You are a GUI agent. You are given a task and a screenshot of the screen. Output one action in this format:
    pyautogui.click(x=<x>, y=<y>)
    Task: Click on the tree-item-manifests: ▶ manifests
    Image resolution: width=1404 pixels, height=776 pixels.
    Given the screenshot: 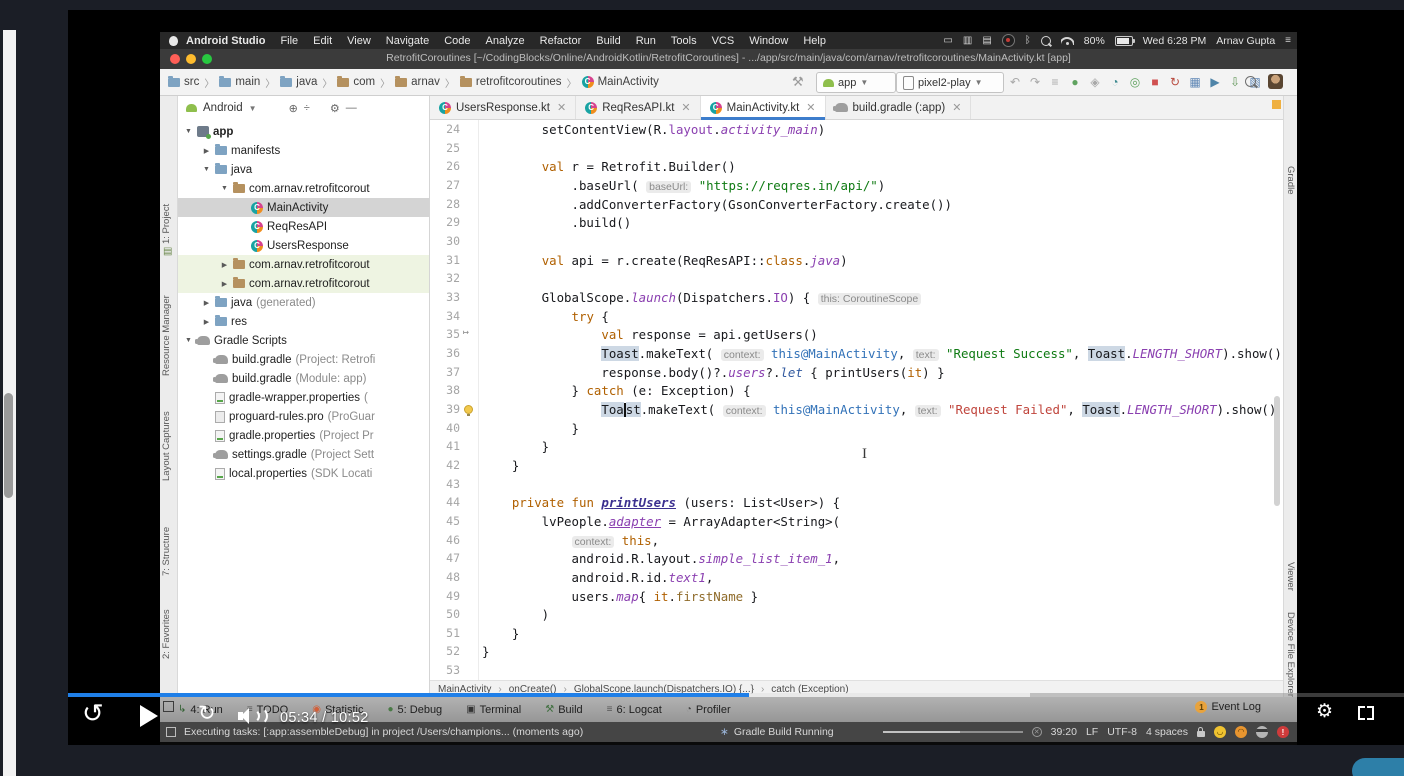 What is the action you would take?
    pyautogui.click(x=303, y=150)
    